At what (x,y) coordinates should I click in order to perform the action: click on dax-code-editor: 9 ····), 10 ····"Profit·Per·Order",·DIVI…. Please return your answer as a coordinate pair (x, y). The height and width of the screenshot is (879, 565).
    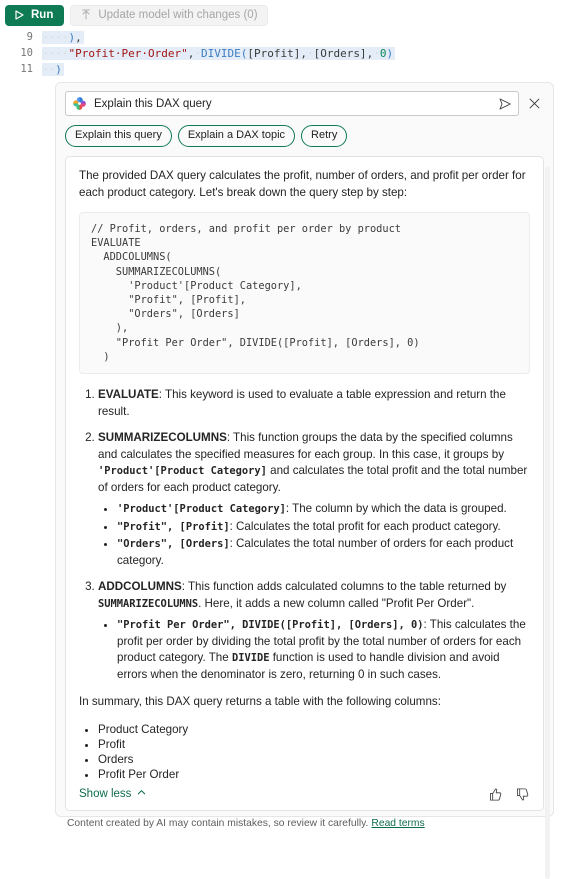
    Looking at the image, I should click on (282, 53).